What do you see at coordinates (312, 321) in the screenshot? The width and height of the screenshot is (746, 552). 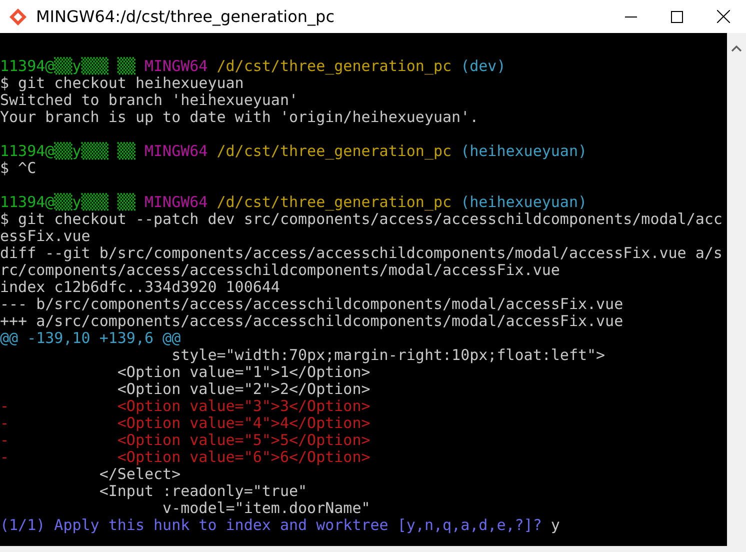 I see `terminal-text: +++ a/src/components/access/accesschildcomponents/modal/accessFix.vue` at bounding box center [312, 321].